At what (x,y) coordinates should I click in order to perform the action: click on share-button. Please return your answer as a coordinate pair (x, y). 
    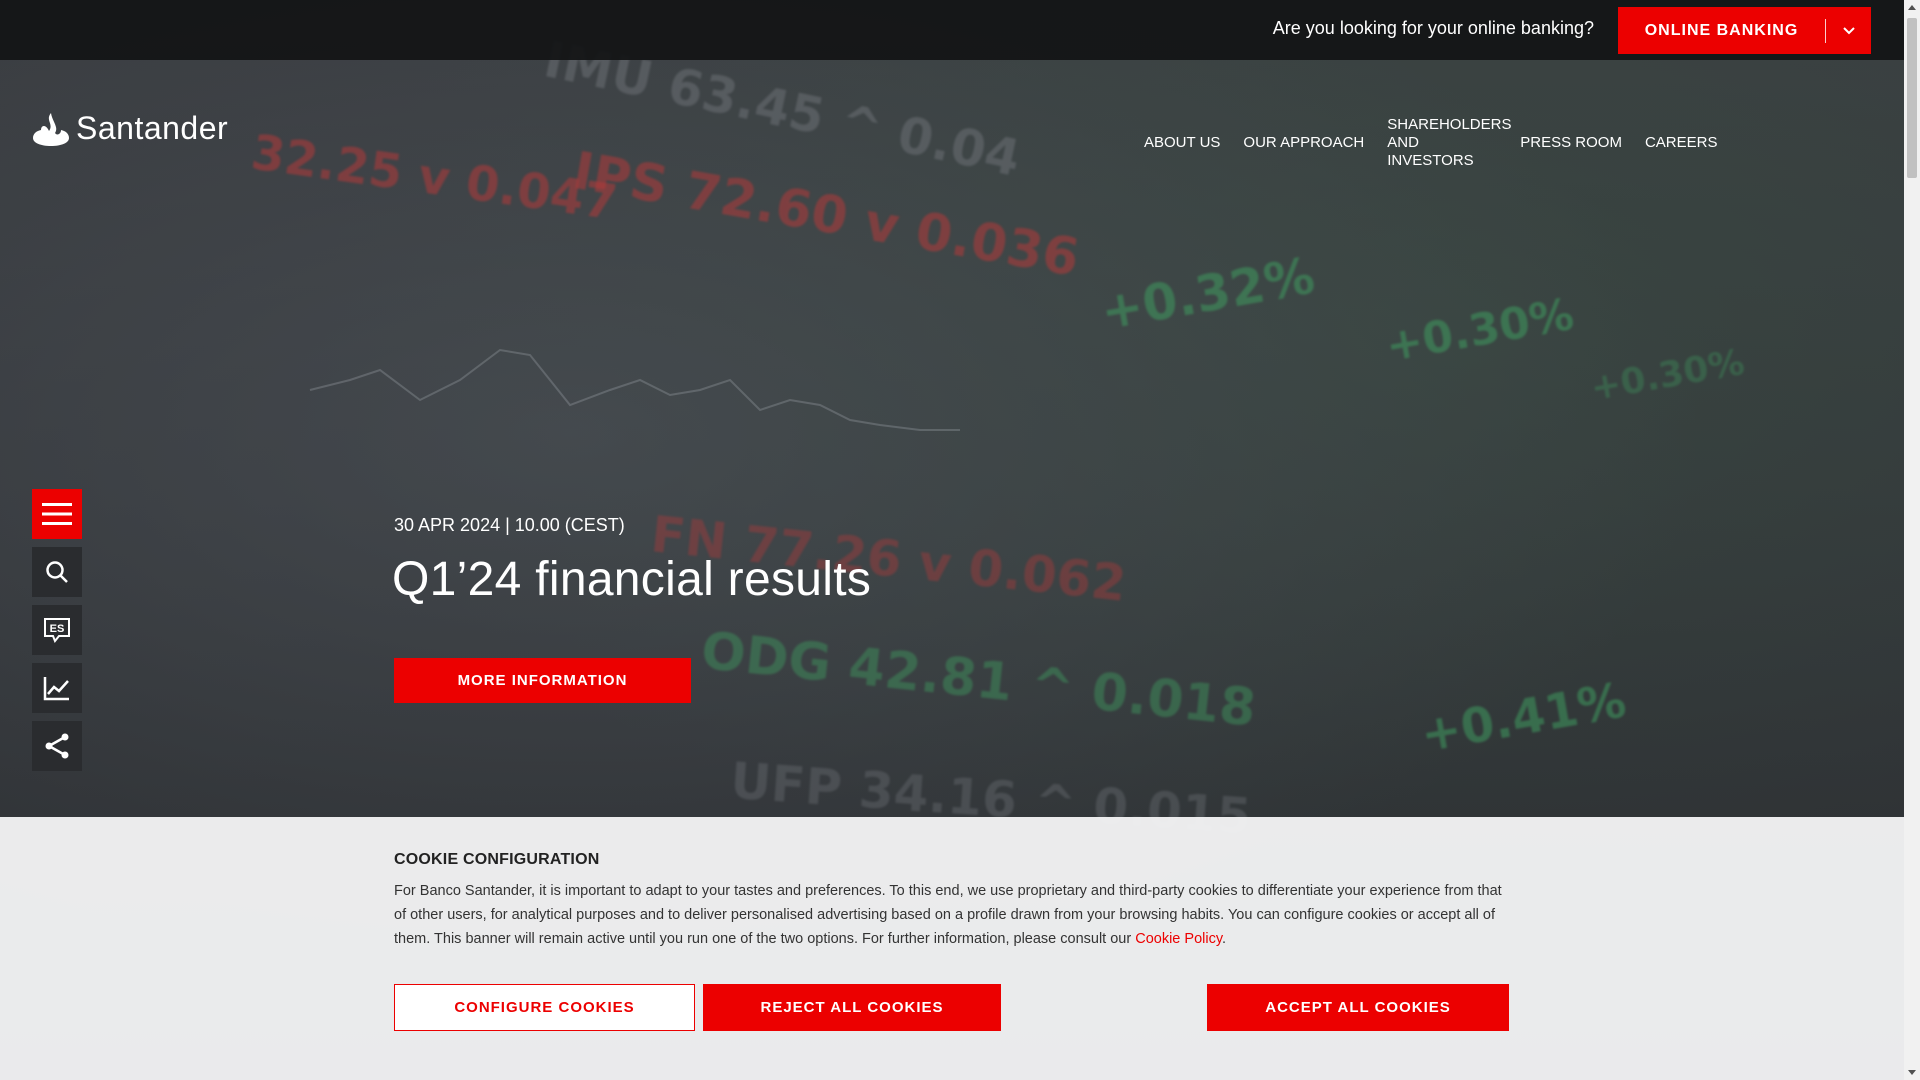
    Looking at the image, I should click on (57, 746).